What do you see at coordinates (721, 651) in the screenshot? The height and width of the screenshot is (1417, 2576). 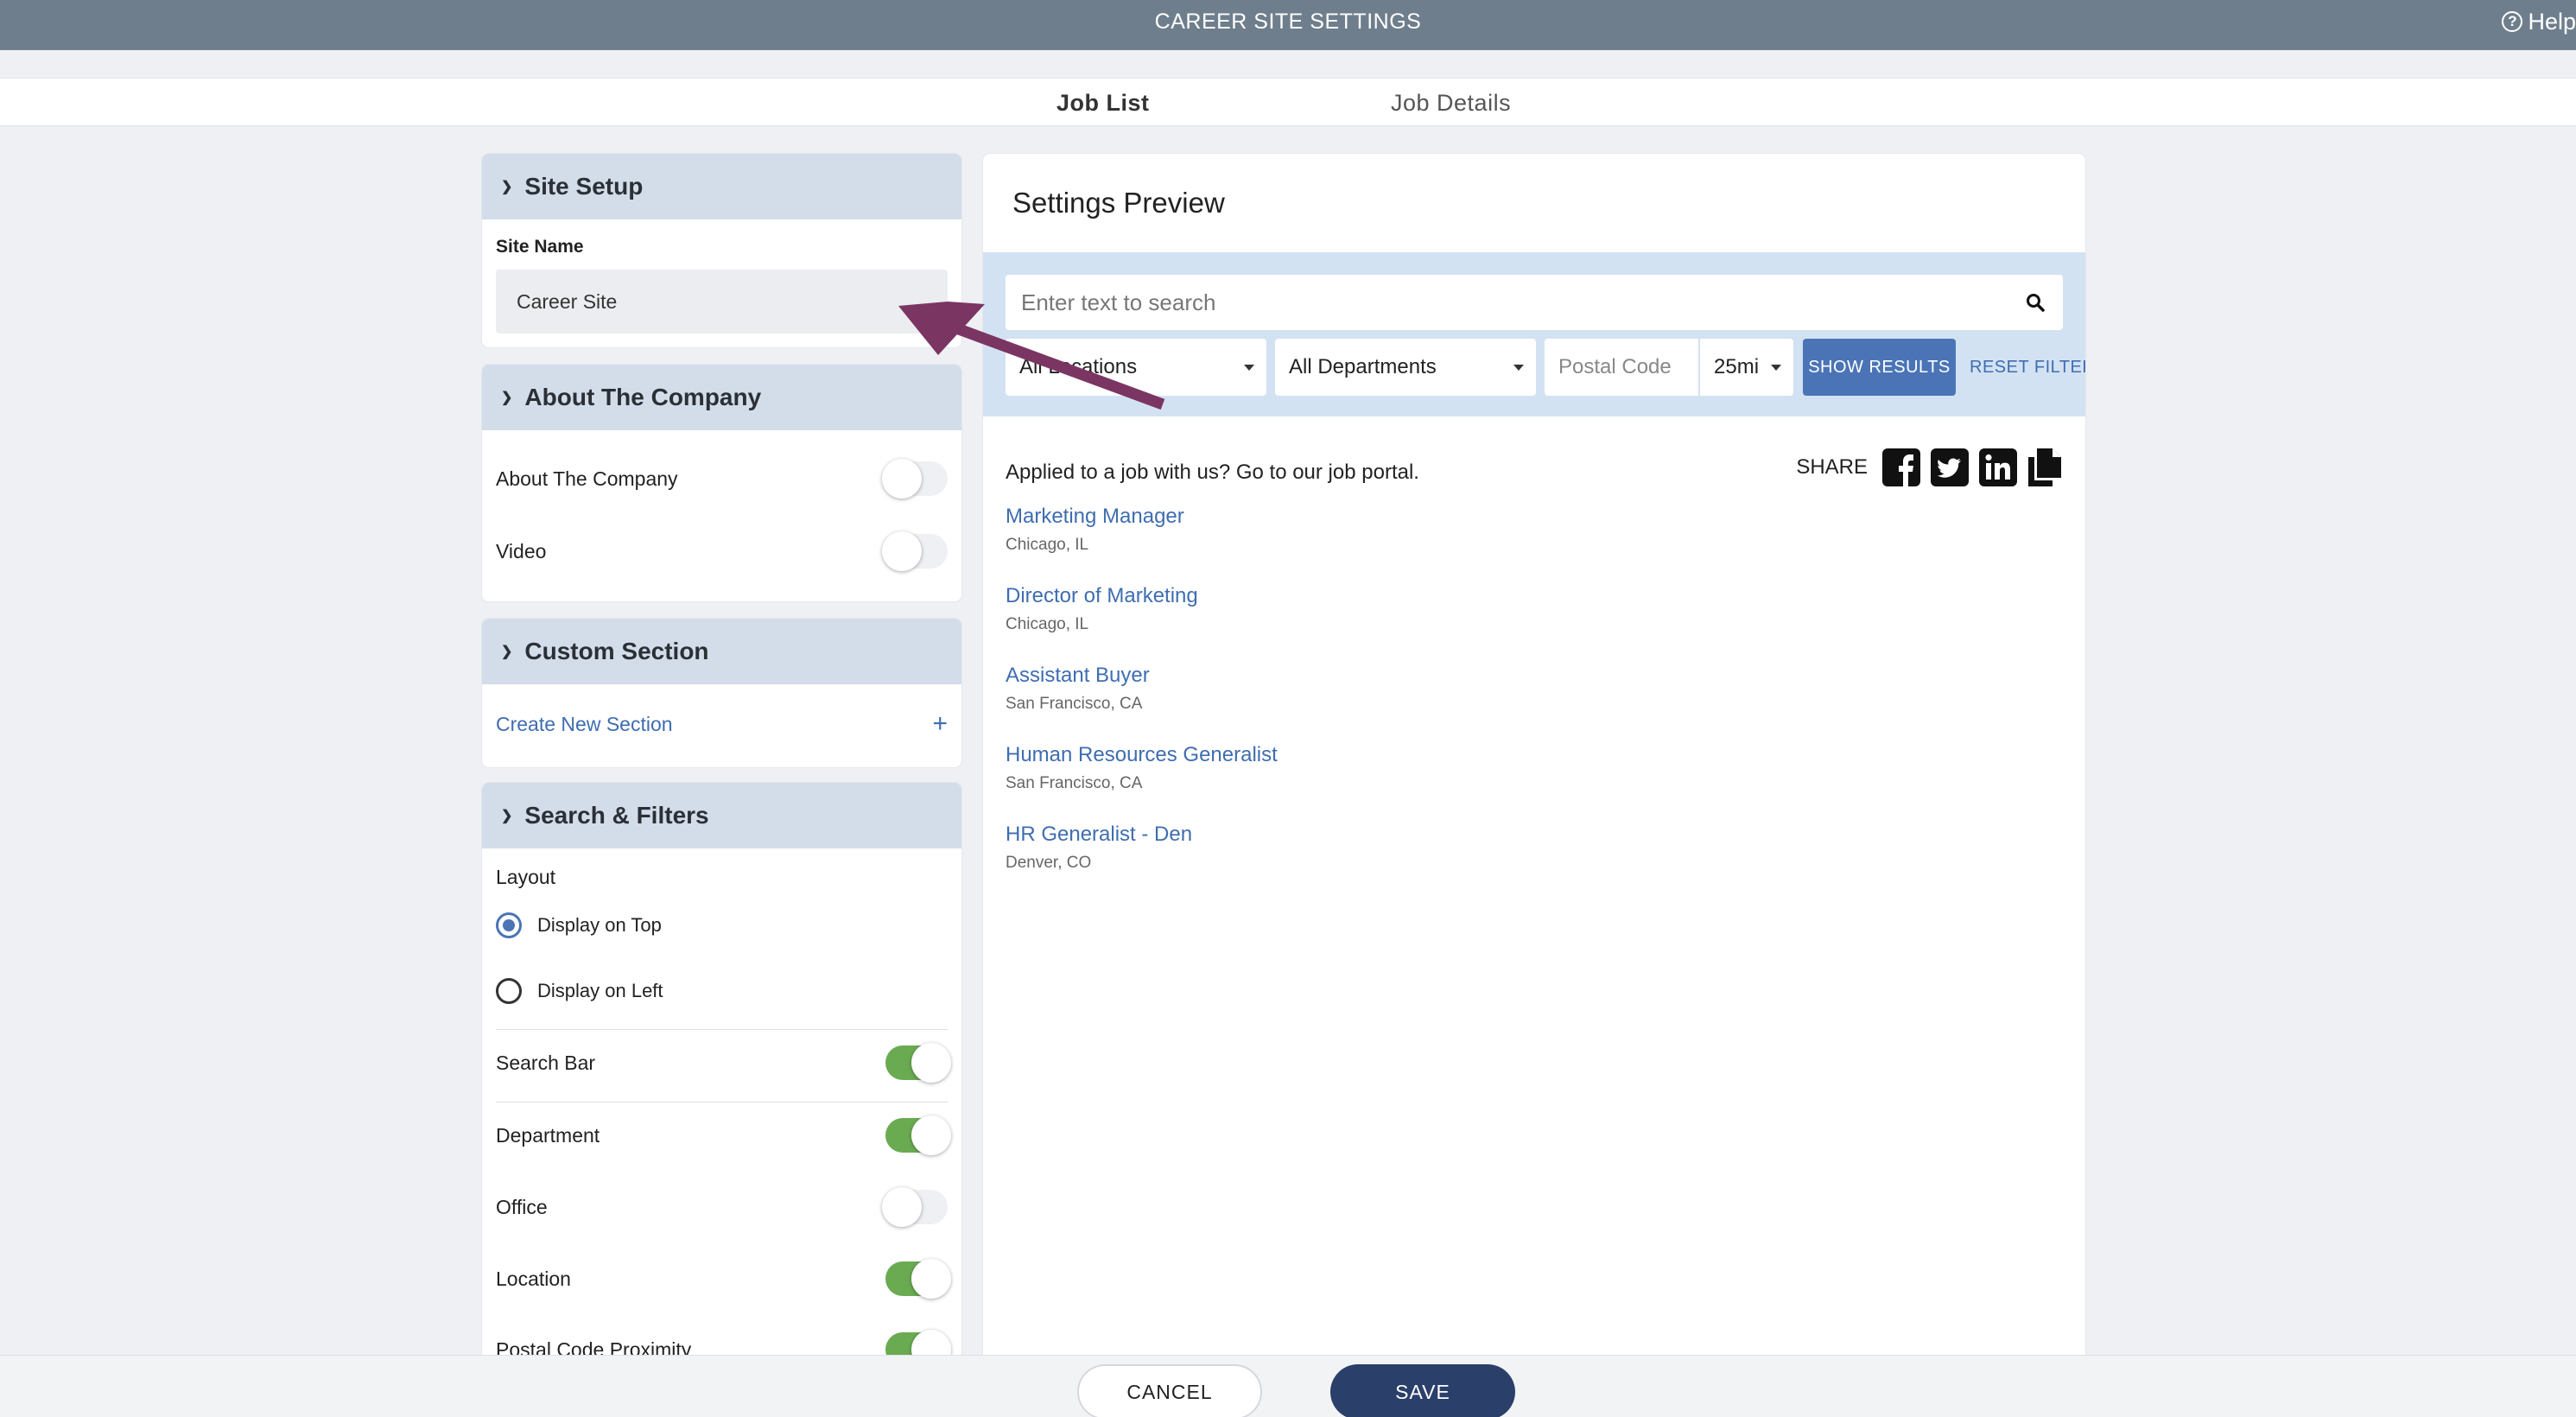 I see `custom-section-header: ❯ Custom Section` at bounding box center [721, 651].